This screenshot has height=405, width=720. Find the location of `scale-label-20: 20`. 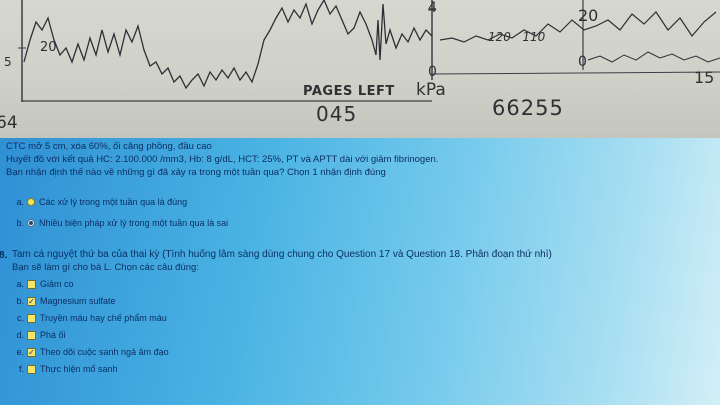

scale-label-20: 20 is located at coordinates (48, 47).